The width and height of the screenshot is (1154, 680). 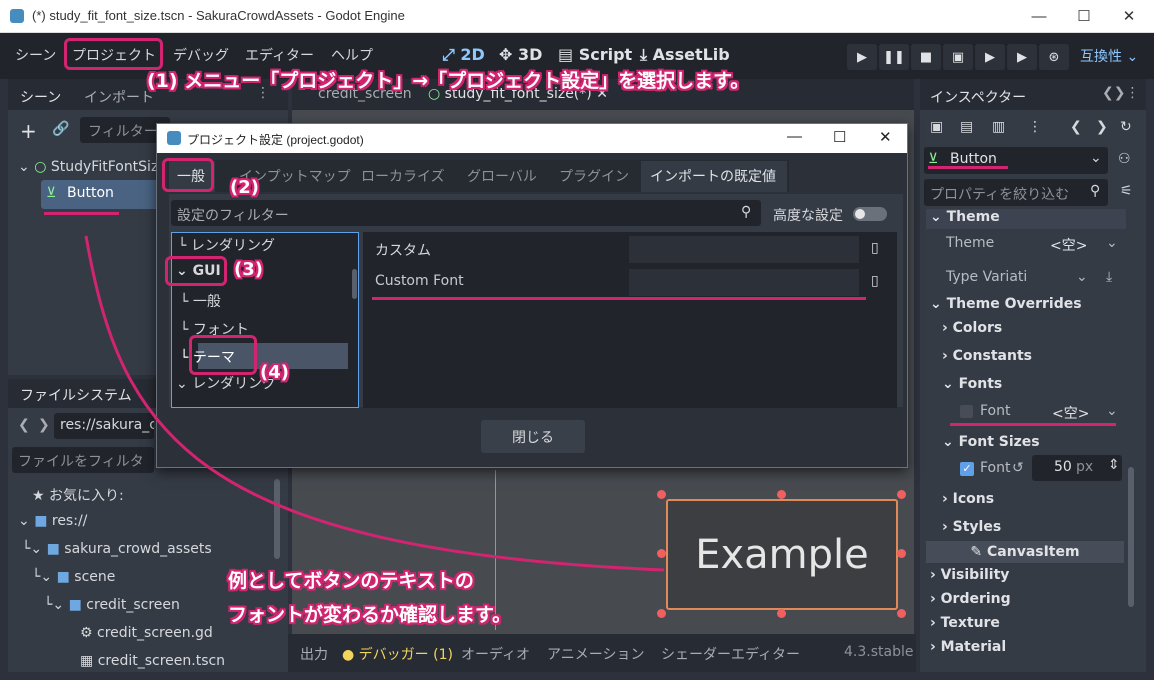 I want to click on annotation-caption-line1: 例としてボタンのテキストの, so click(x=351, y=581).